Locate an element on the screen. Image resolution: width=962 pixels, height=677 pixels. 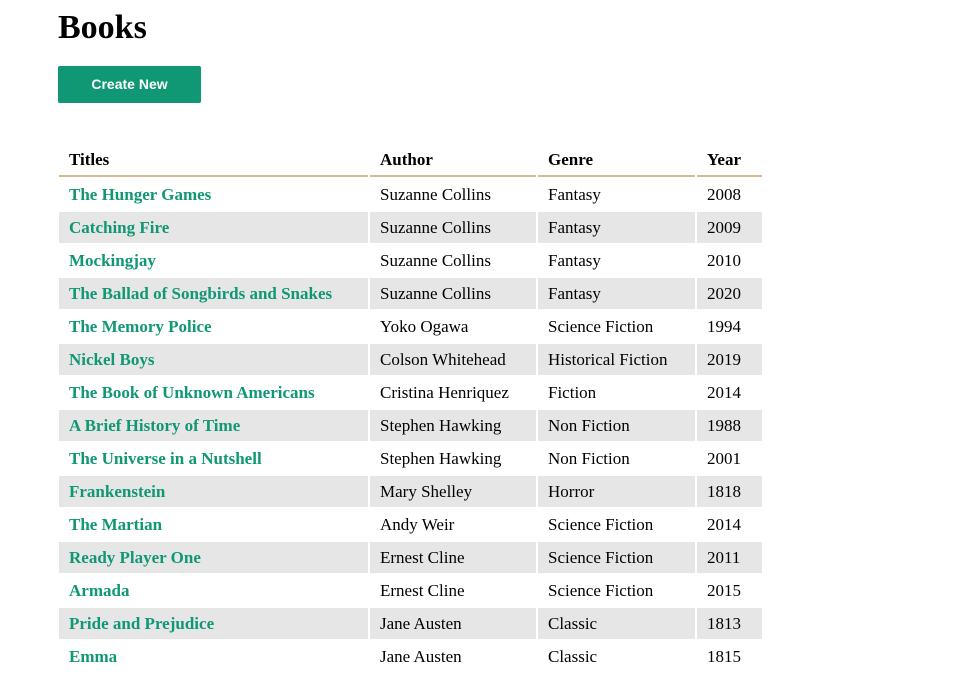
book-year-cell: 2009 is located at coordinates (729, 227).